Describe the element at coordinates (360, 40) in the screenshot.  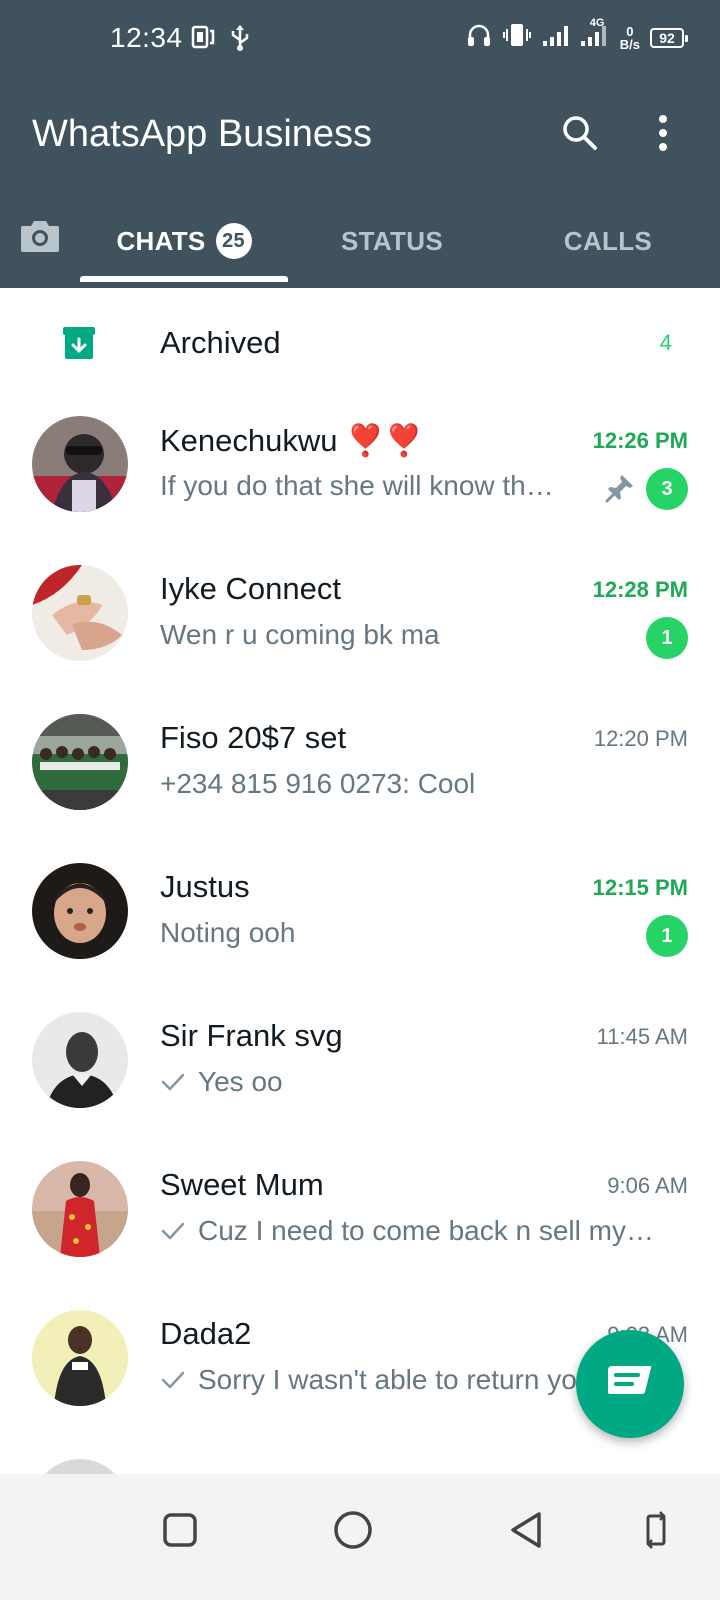
I see `status-bar: 12:34 4G 0 B/s 92` at that location.